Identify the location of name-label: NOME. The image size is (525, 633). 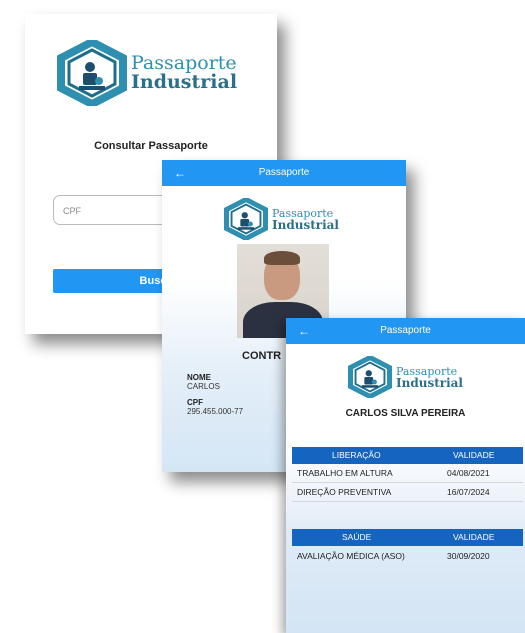
(199, 377).